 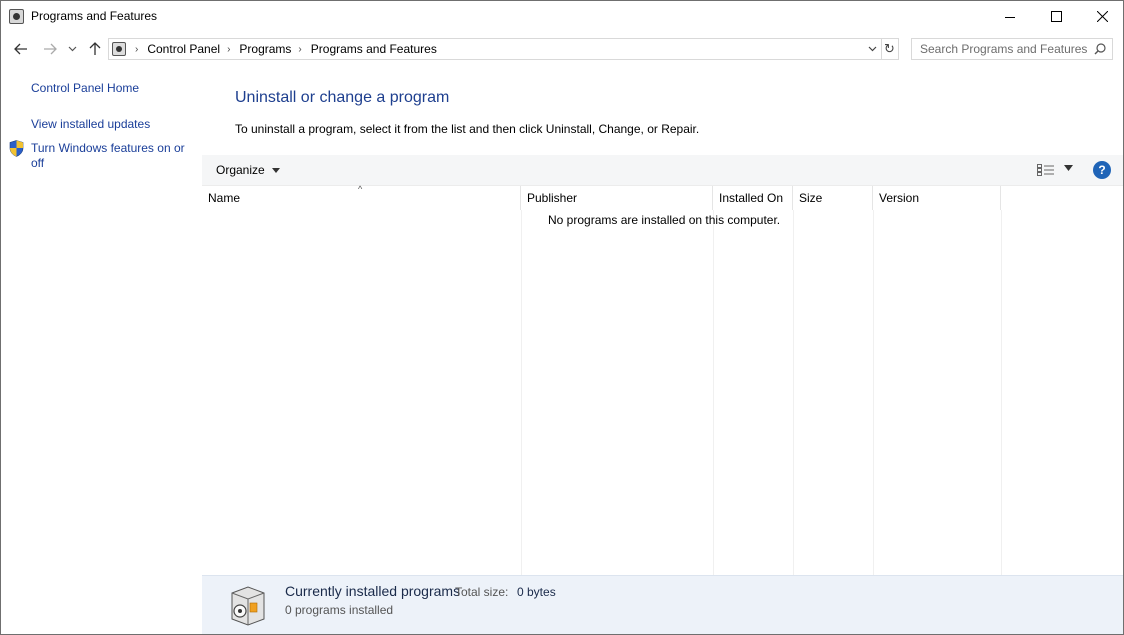 I want to click on close-icon, so click(x=1102, y=16).